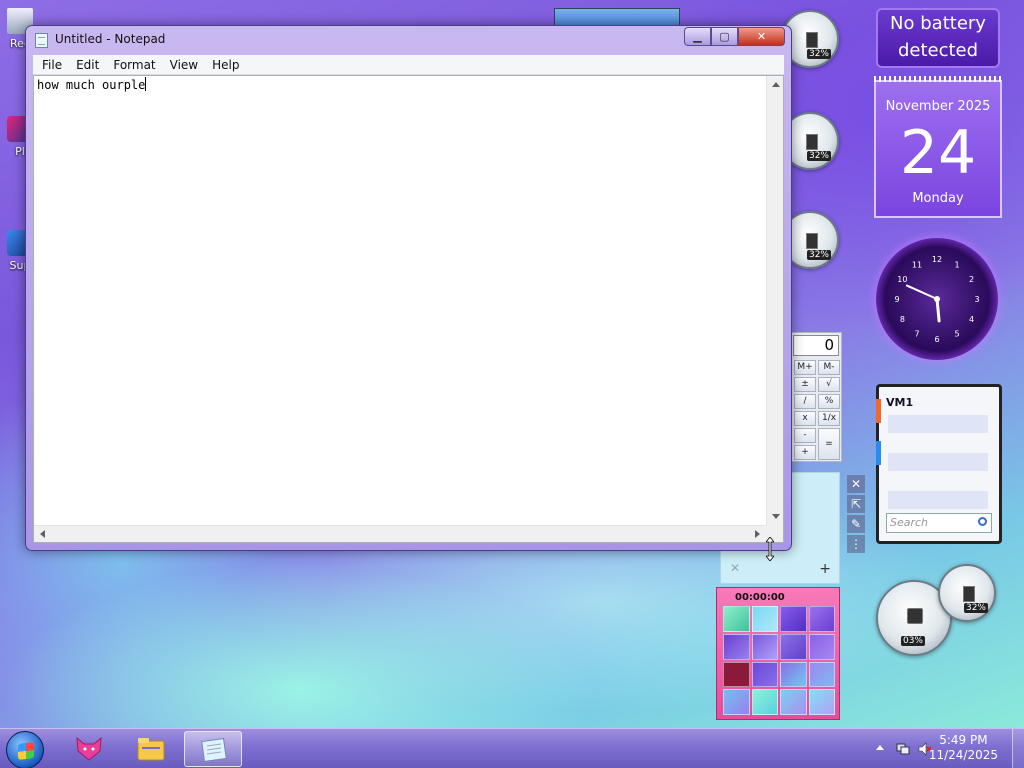  What do you see at coordinates (938, 153) in the screenshot?
I see `calendar-day-number: 24` at bounding box center [938, 153].